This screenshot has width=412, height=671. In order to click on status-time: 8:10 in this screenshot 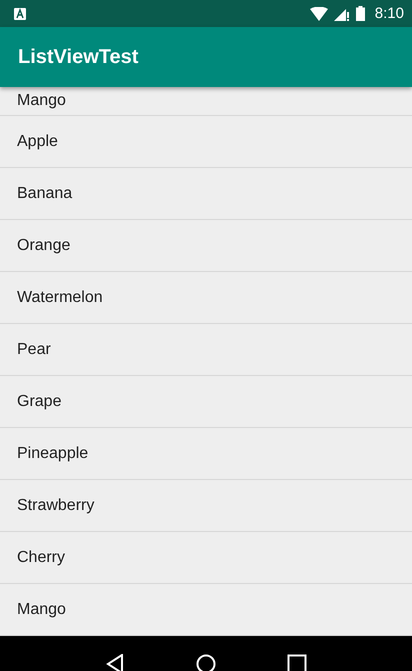, I will do `click(389, 13)`.